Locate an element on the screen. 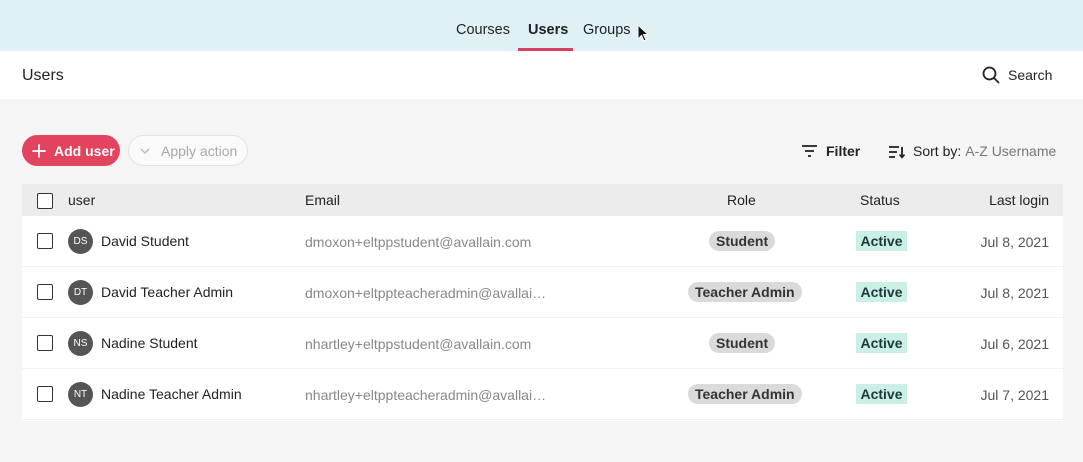  column-role: Role is located at coordinates (741, 200).